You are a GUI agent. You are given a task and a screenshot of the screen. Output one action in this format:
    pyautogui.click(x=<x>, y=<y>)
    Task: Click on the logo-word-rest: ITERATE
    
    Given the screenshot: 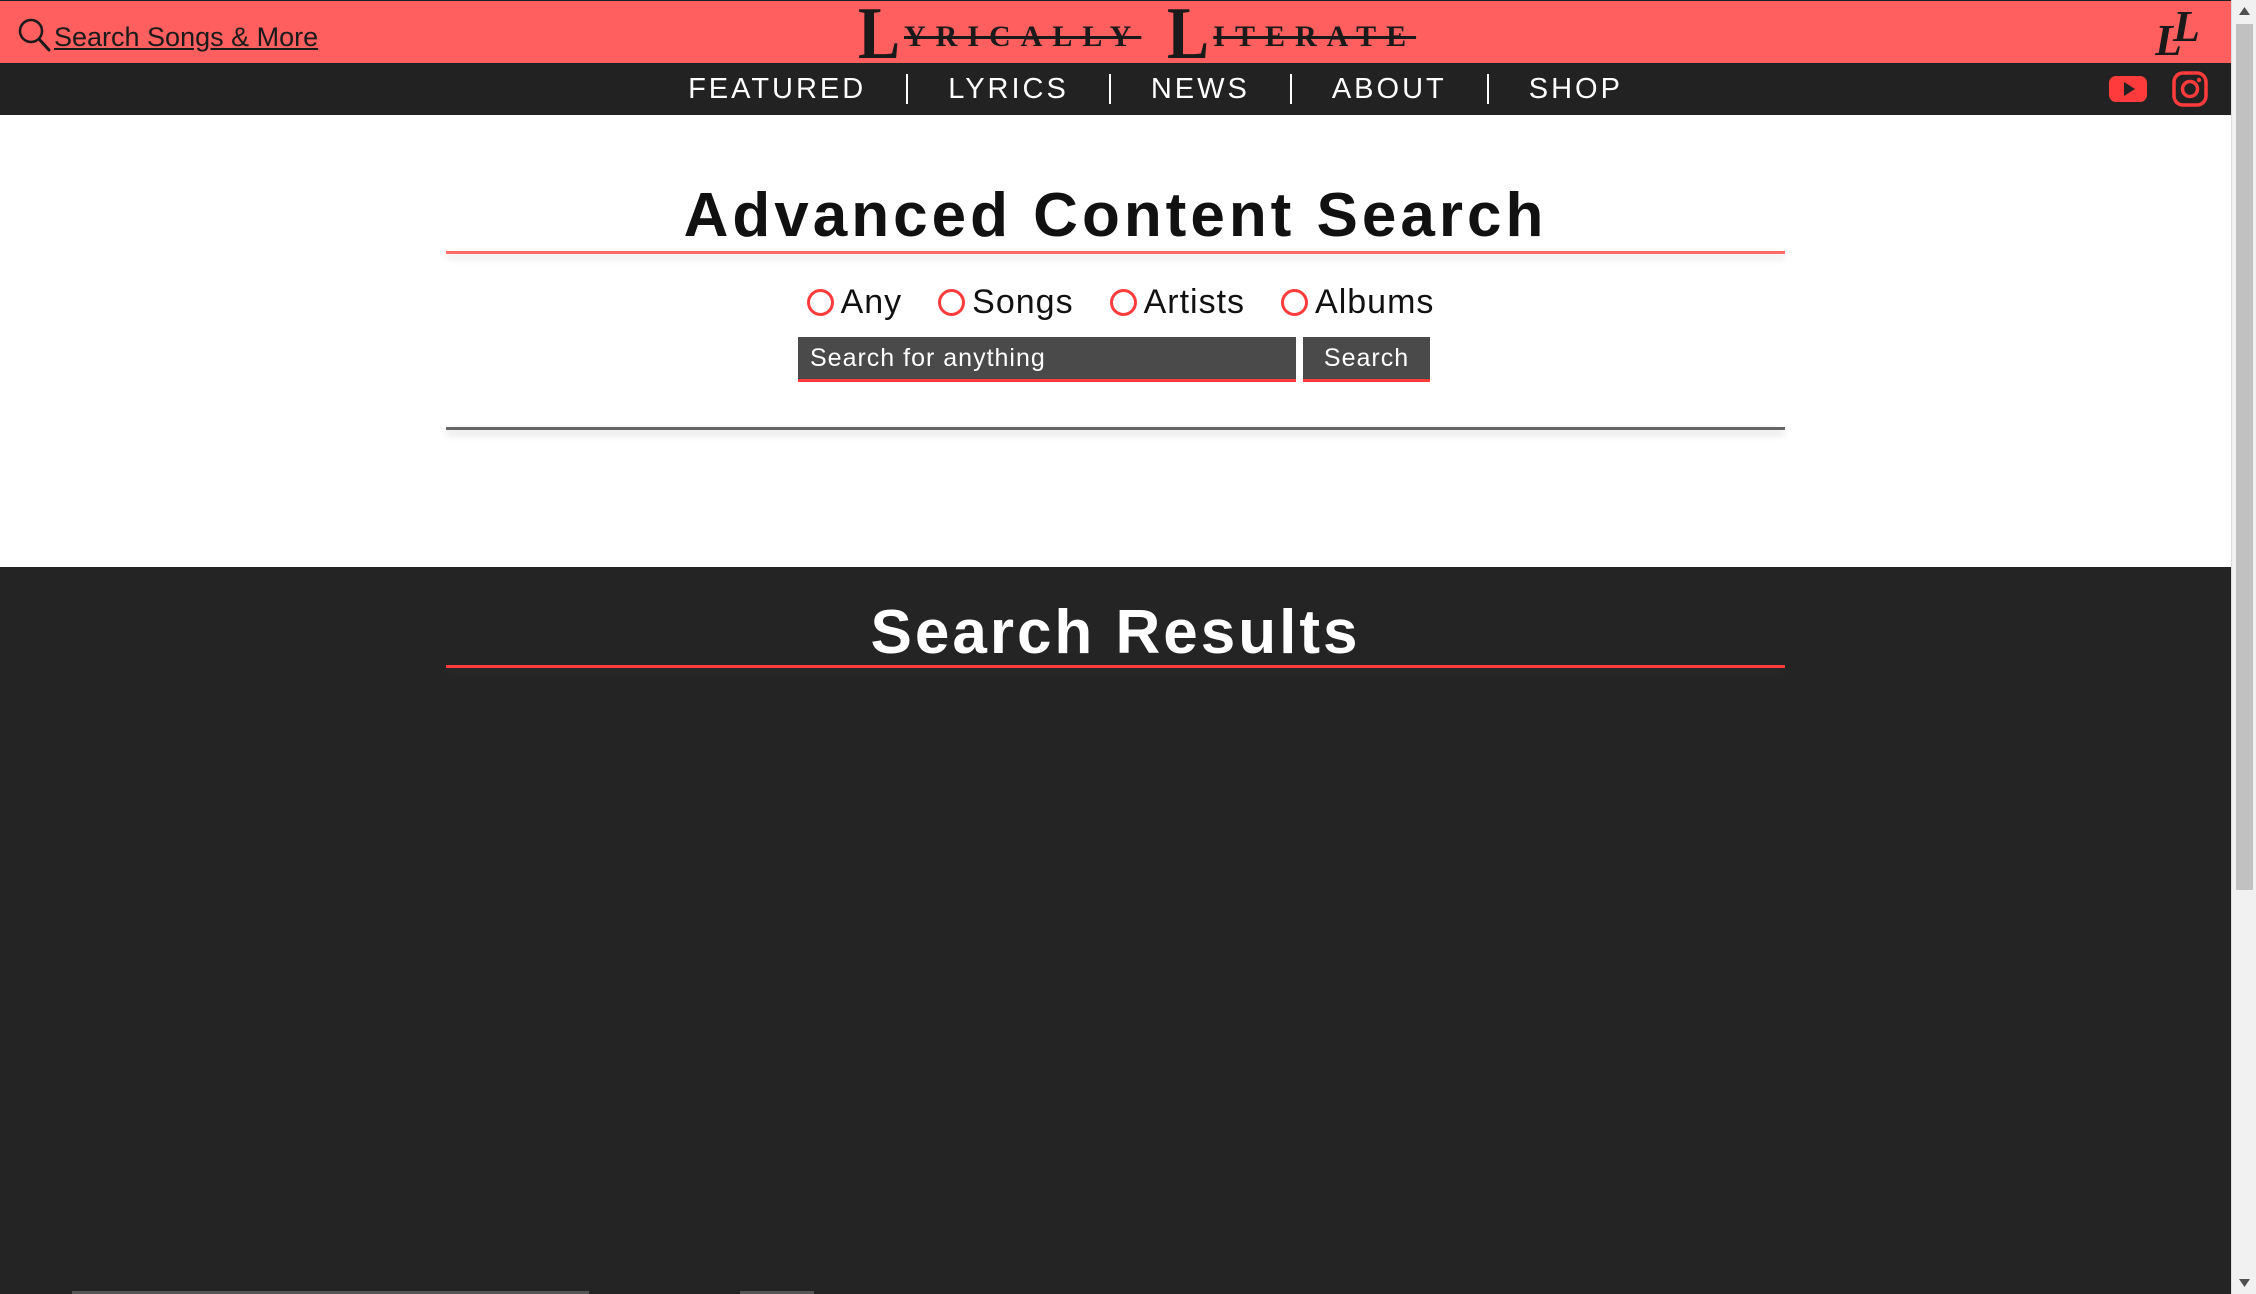 What is the action you would take?
    pyautogui.click(x=1315, y=36)
    